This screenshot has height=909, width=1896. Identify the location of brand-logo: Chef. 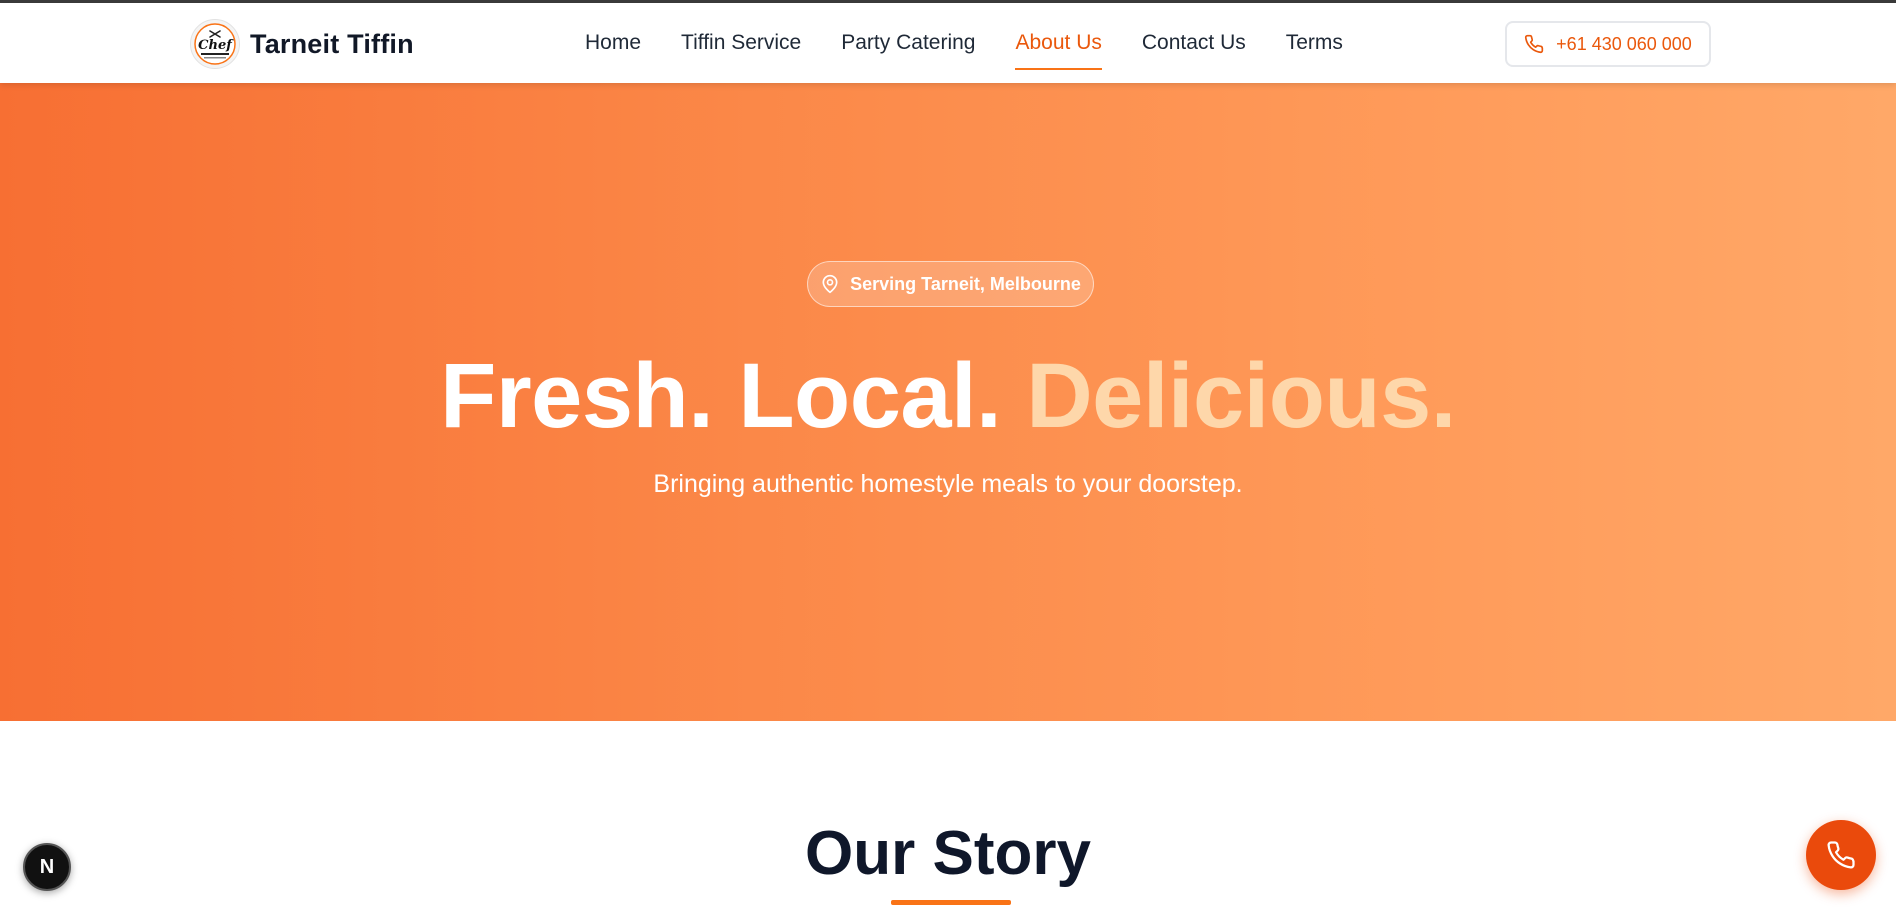
(215, 44).